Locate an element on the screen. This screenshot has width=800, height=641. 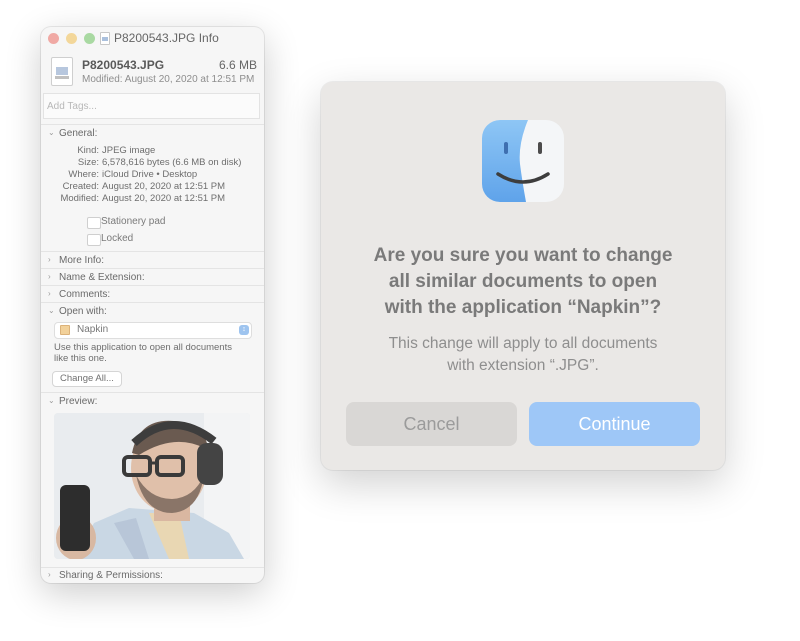
section-name-extension-label: Name & Extension: is located at coordinates (102, 277).